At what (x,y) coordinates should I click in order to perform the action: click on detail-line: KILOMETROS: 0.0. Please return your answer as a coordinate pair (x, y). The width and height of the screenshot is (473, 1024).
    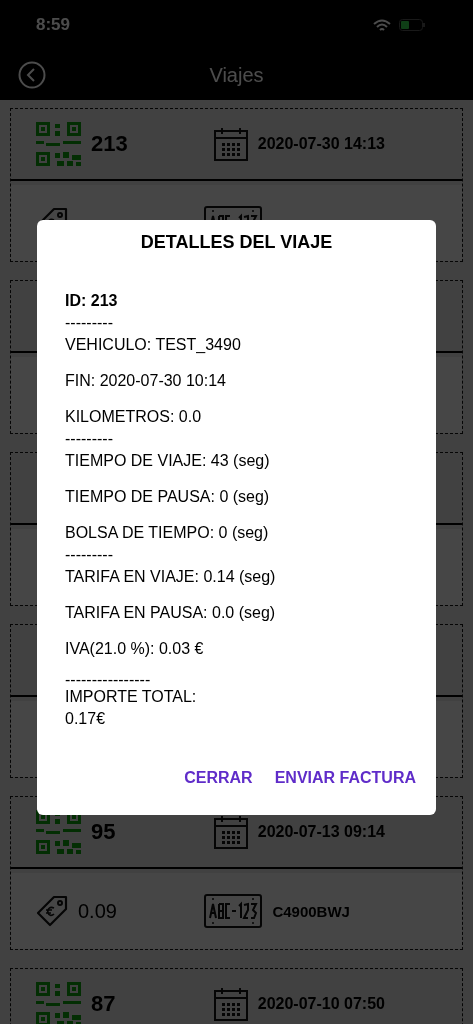
    Looking at the image, I should click on (133, 417).